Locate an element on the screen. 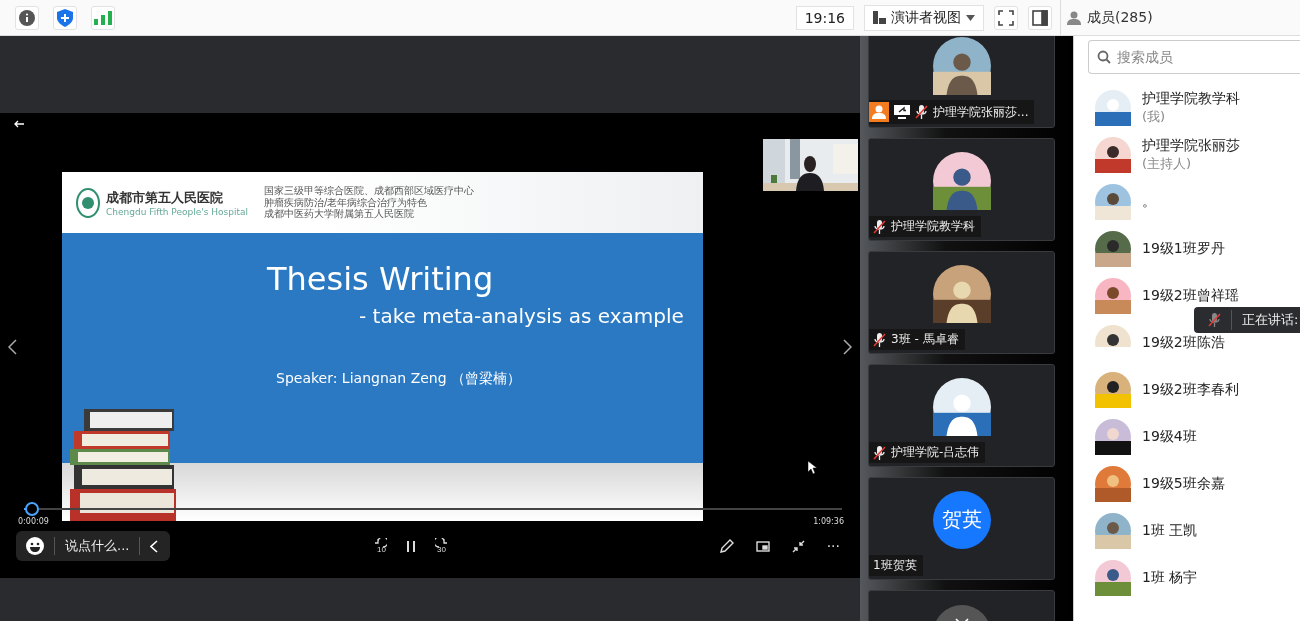  forward-button: 30 is located at coordinates (441, 546).